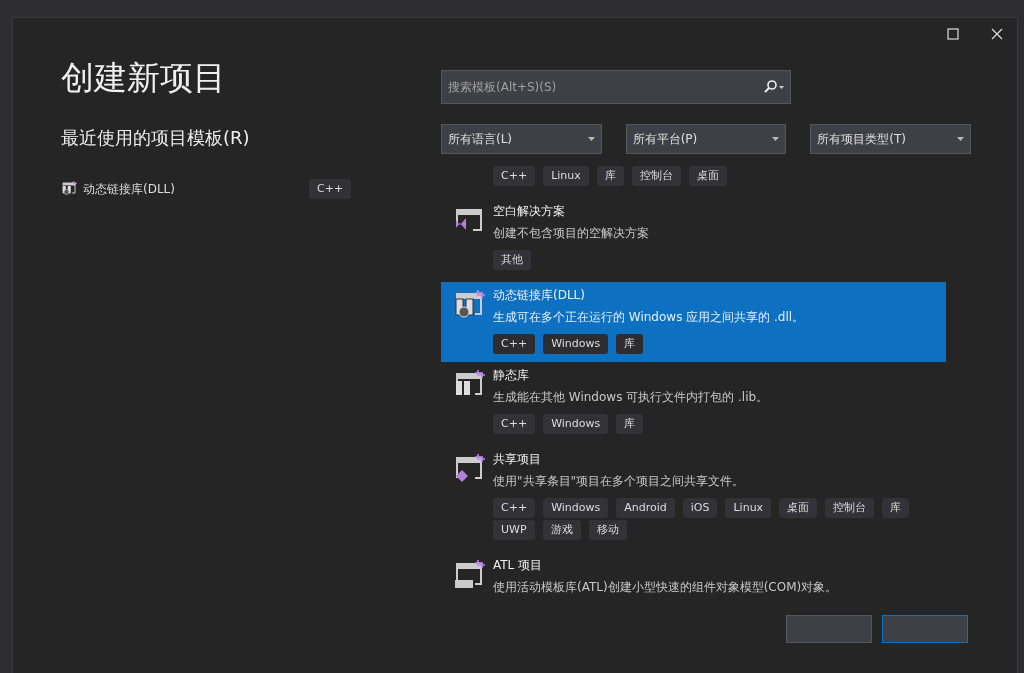  Describe the element at coordinates (693, 238) in the screenshot. I see `template-item: 空白解决方案 创建不包含项目的空解决方案 其他` at that location.